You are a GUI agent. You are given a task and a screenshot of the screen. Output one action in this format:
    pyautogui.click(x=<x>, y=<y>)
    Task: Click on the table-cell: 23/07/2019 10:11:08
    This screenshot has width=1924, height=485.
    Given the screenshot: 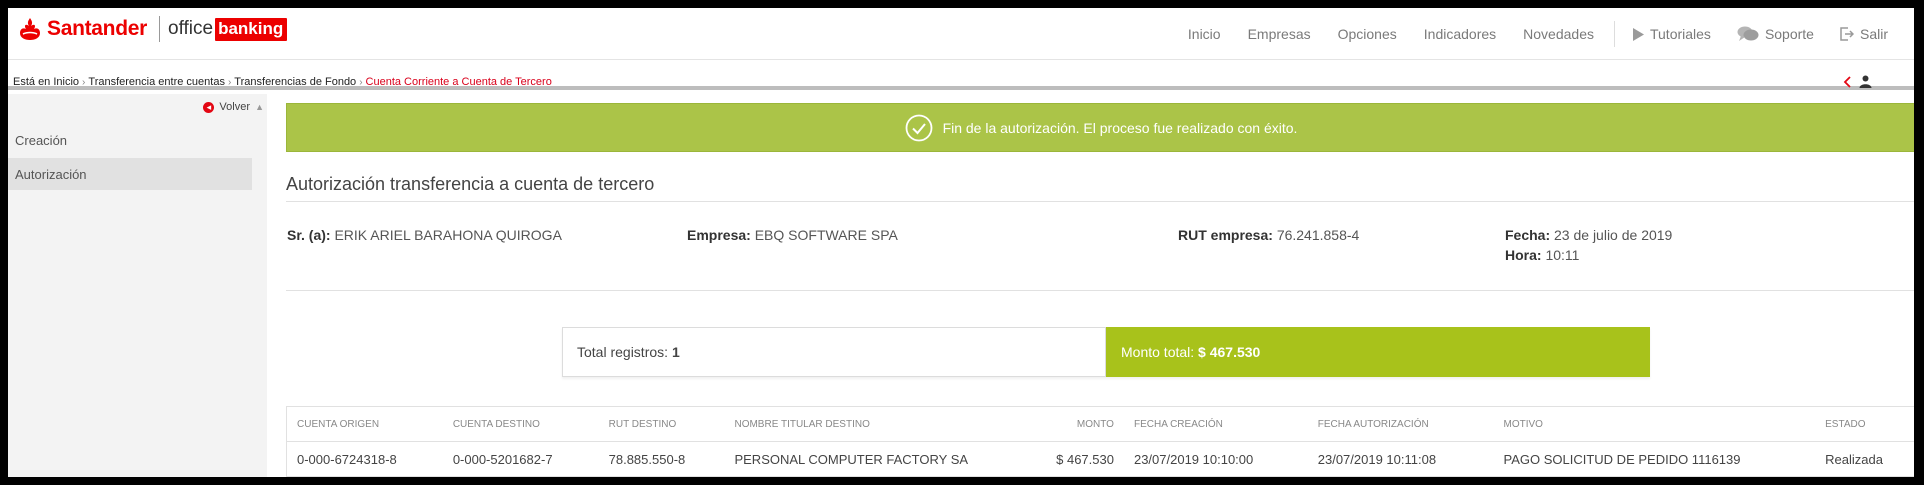 What is the action you would take?
    pyautogui.click(x=1377, y=459)
    